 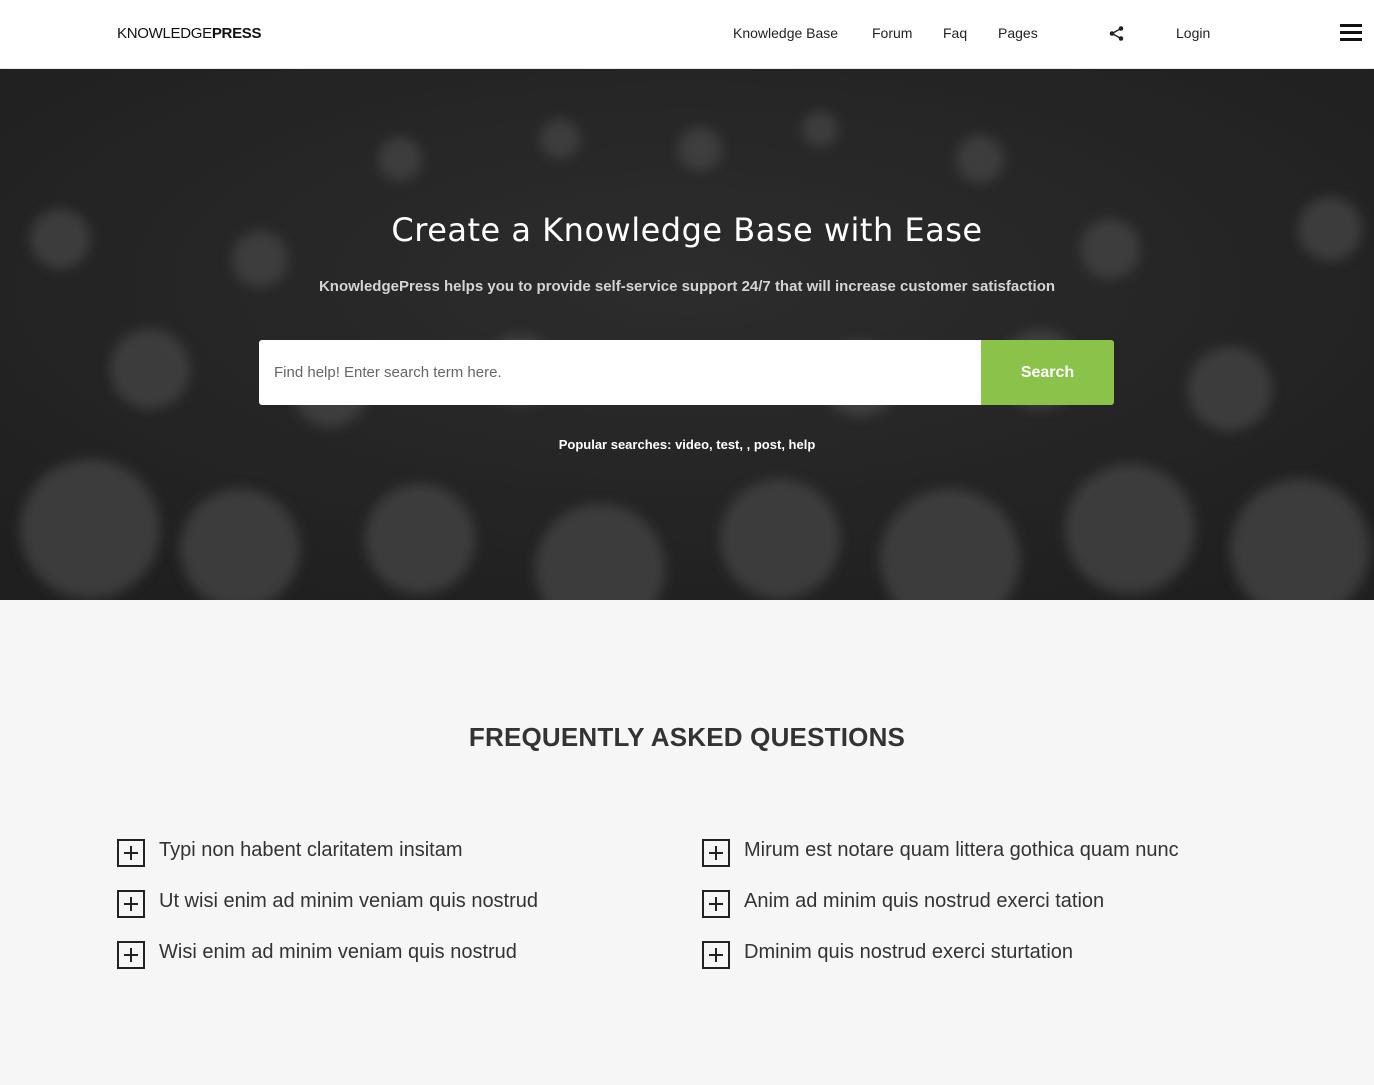 I want to click on search-form: Search, so click(x=686, y=372).